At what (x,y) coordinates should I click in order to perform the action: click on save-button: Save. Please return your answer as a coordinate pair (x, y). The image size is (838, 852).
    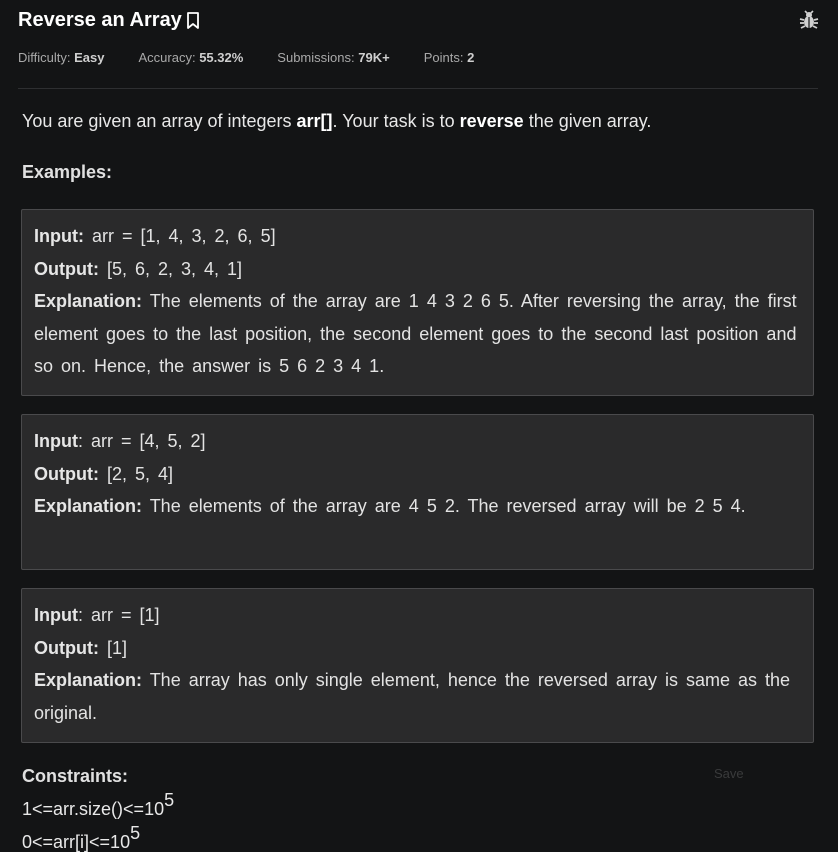
    Looking at the image, I should click on (729, 773).